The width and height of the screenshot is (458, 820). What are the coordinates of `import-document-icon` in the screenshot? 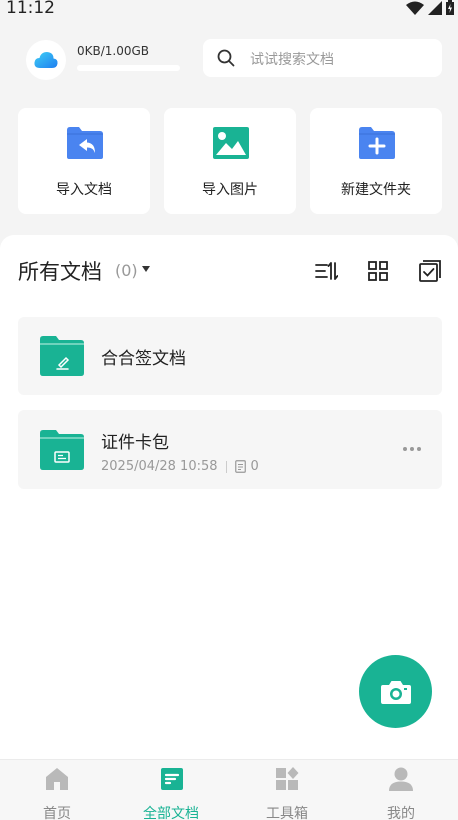 It's located at (85, 143).